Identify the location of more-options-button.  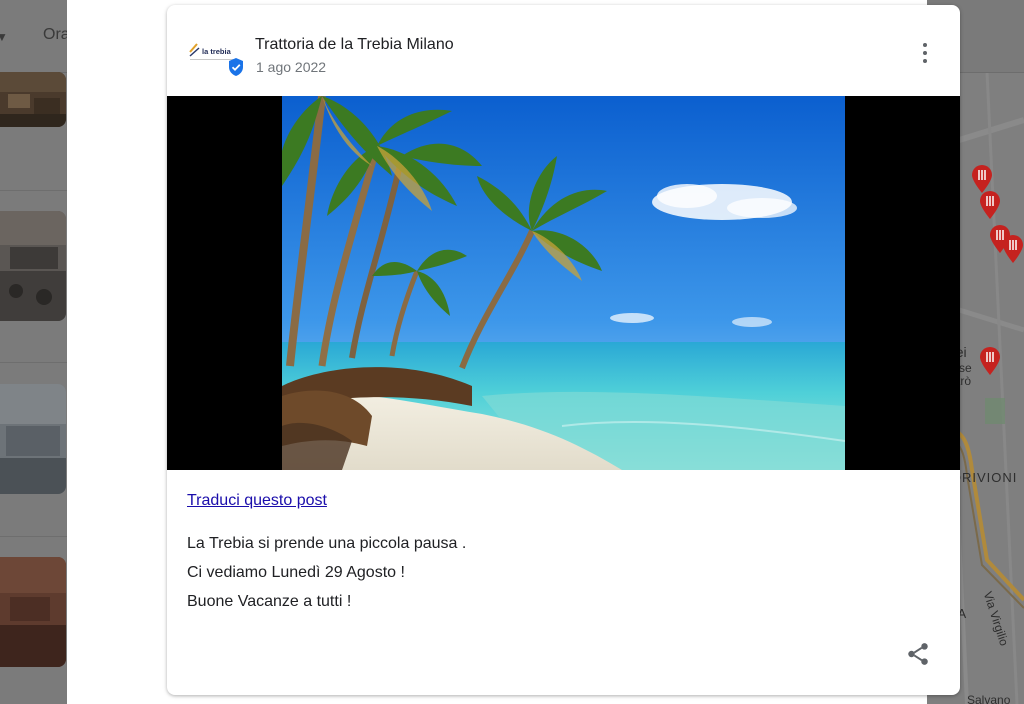
(925, 53).